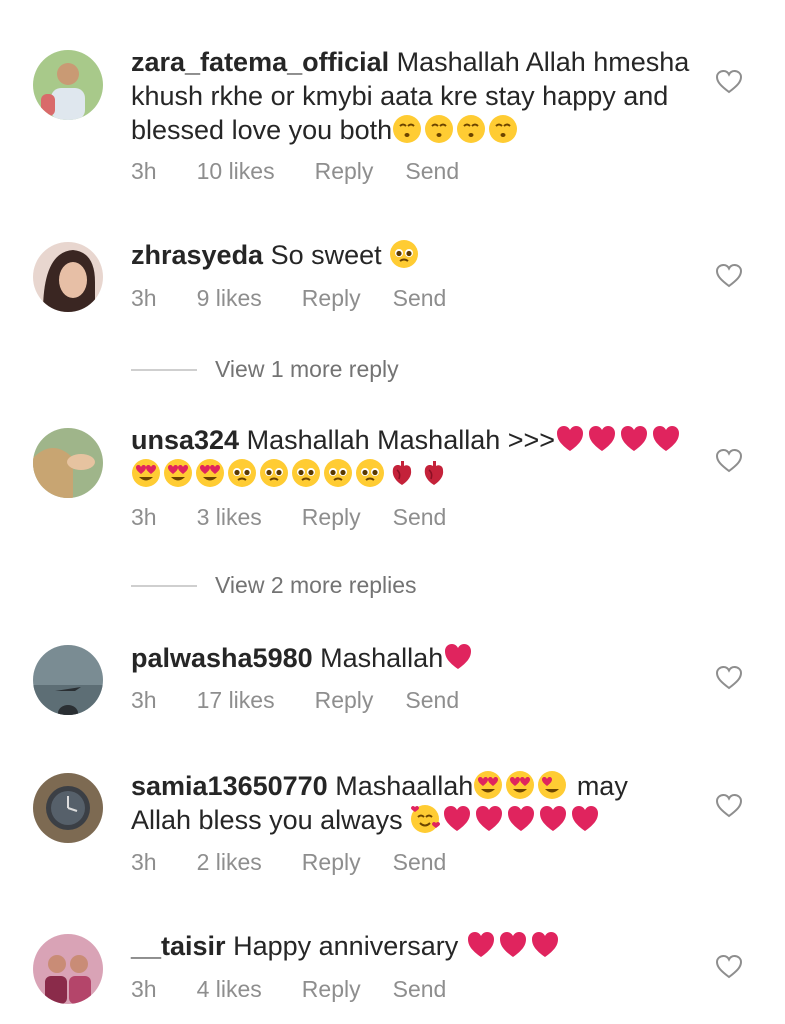 The height and width of the screenshot is (1024, 785). I want to click on comment-likes-count: 3 likes, so click(229, 517).